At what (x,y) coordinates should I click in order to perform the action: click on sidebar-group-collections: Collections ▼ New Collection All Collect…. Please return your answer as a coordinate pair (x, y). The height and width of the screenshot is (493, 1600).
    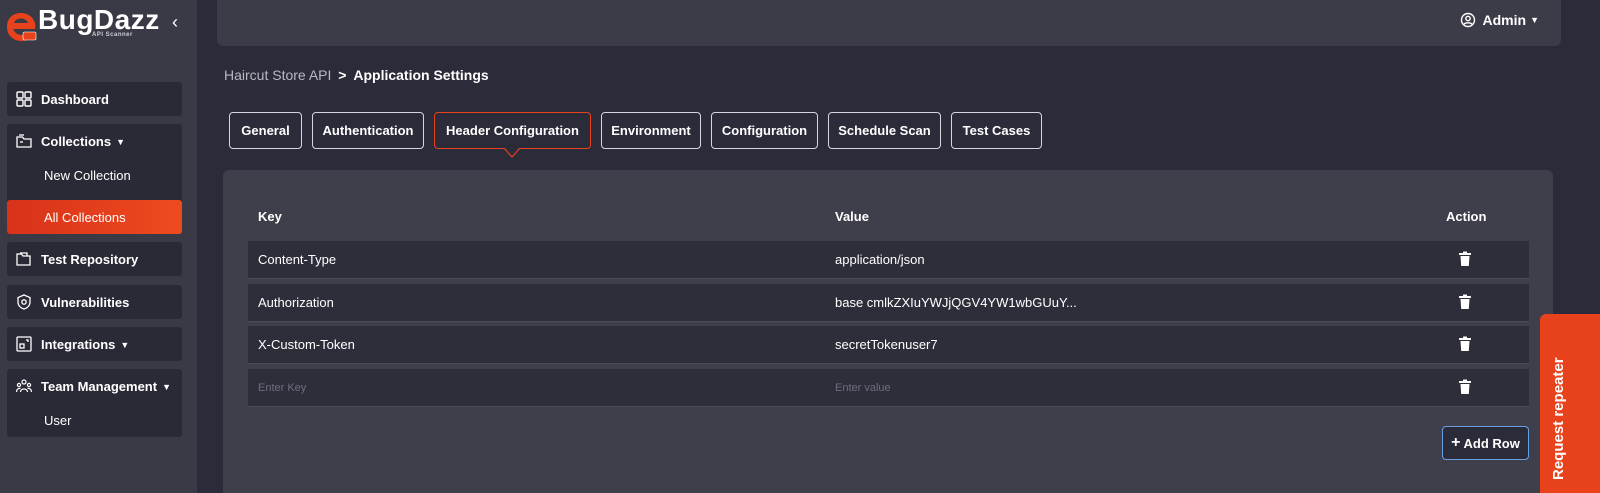
    Looking at the image, I should click on (94, 179).